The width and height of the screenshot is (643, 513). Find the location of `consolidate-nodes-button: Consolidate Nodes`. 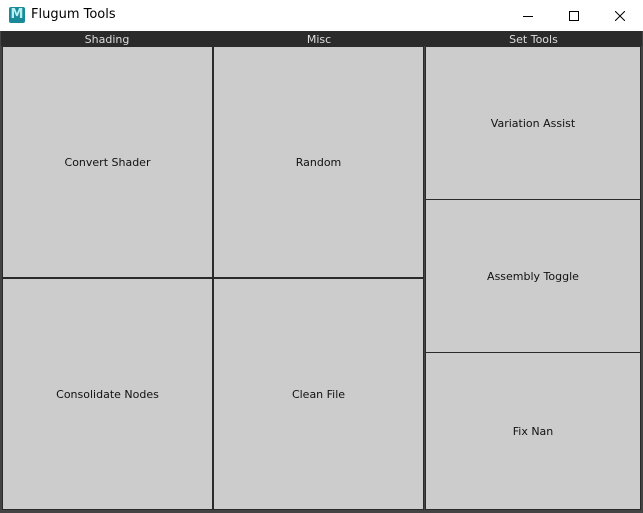

consolidate-nodes-button: Consolidate Nodes is located at coordinates (107, 394).